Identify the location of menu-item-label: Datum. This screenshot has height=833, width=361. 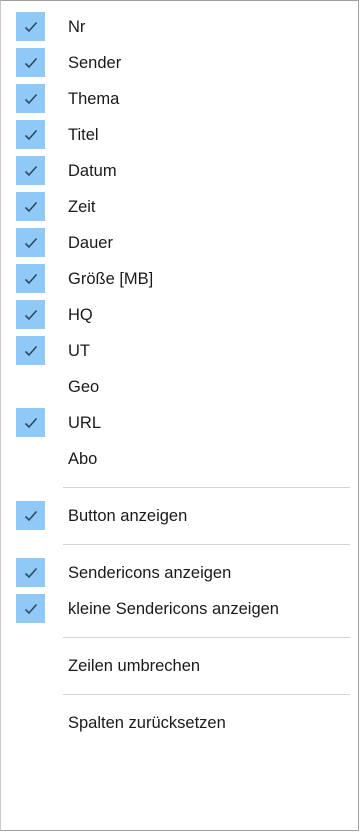
(92, 170).